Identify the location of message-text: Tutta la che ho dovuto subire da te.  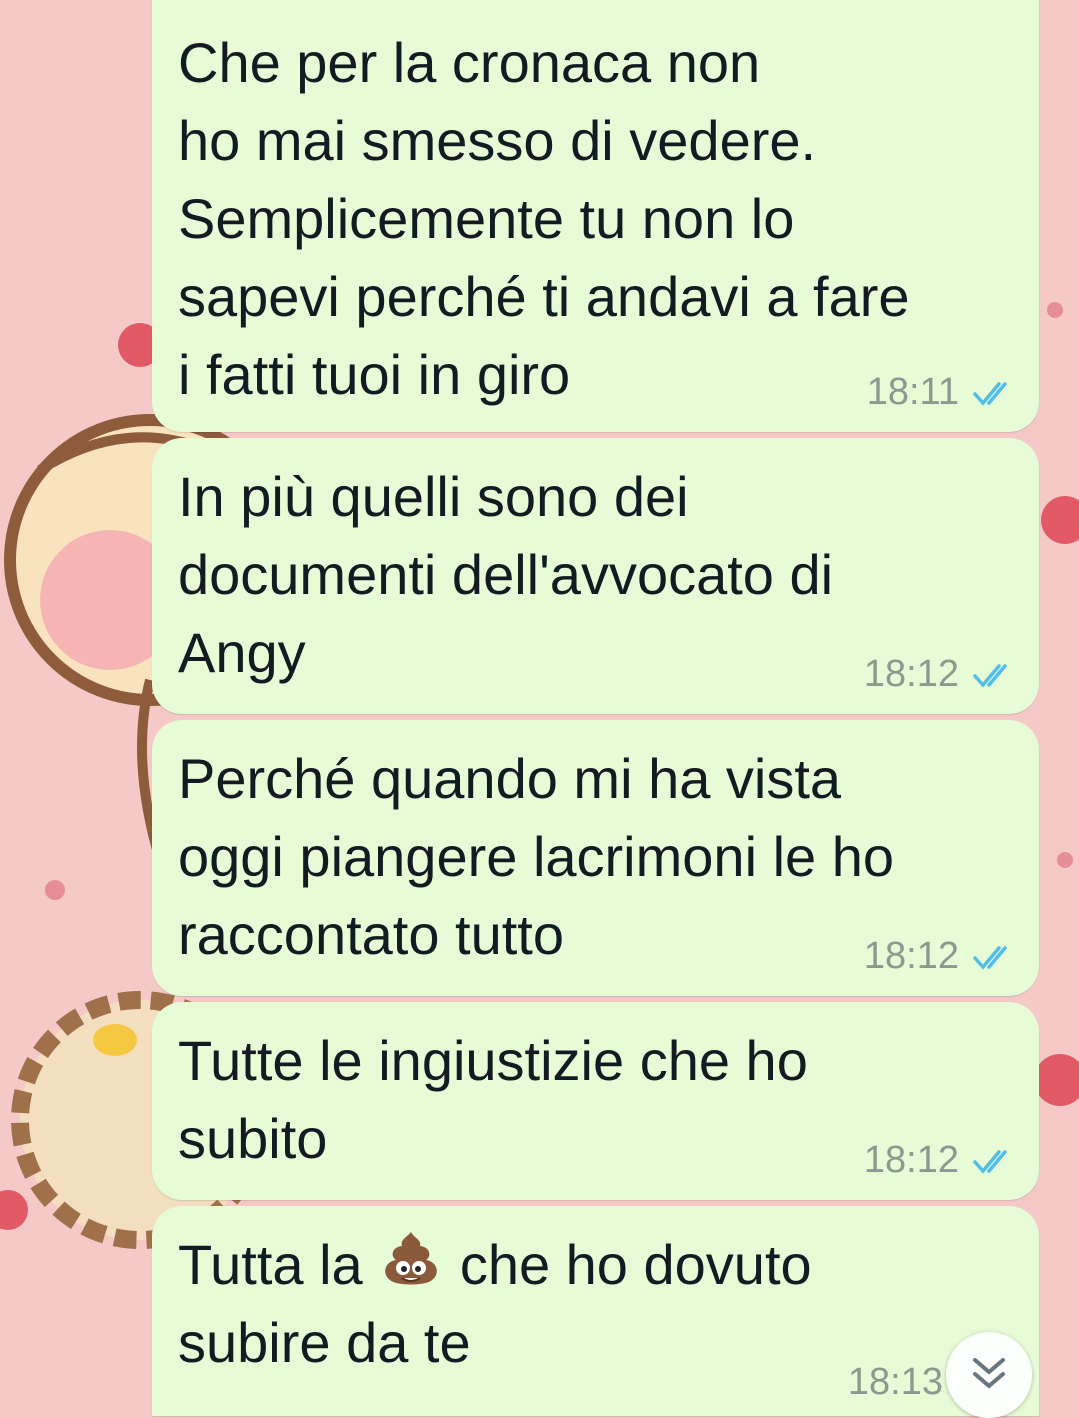
(596, 1304).